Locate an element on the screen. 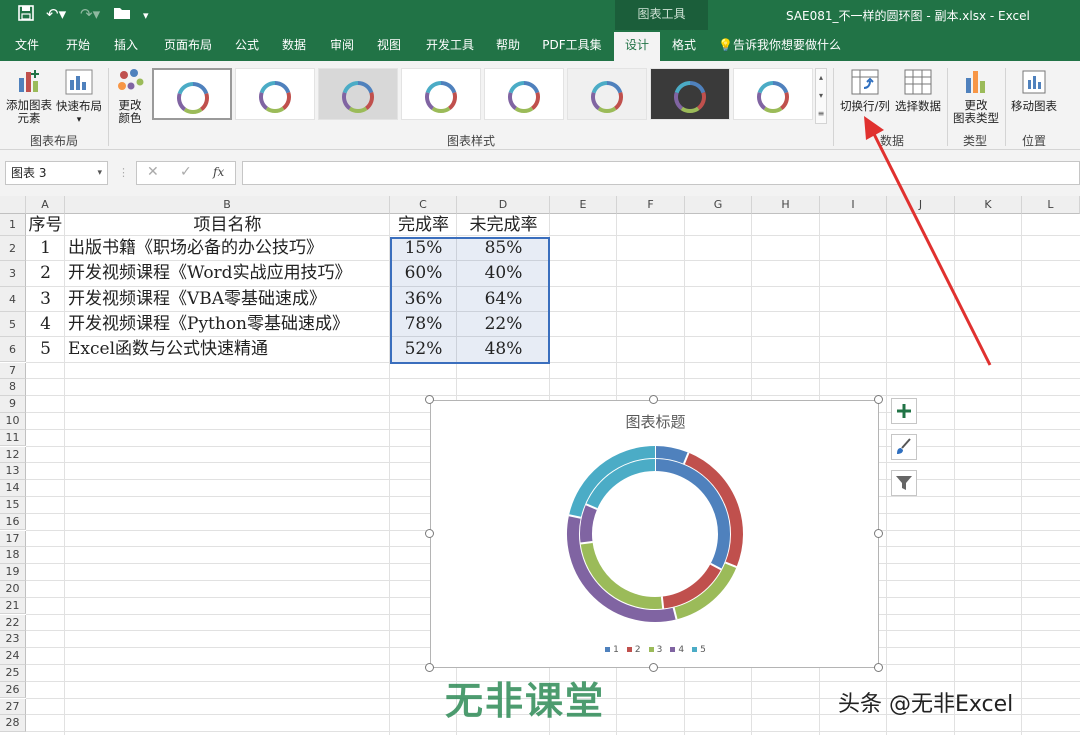 The width and height of the screenshot is (1080, 735). red-arrow-annotation is located at coordinates (928, 241).